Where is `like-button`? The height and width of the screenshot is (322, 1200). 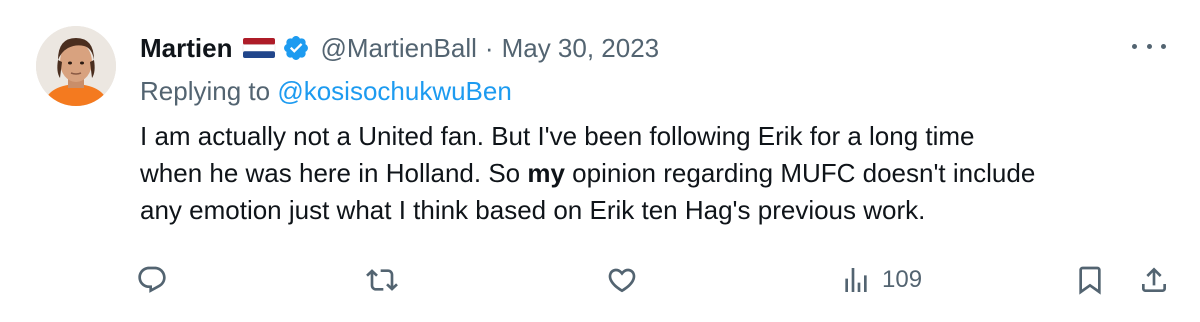
like-button is located at coordinates (622, 280).